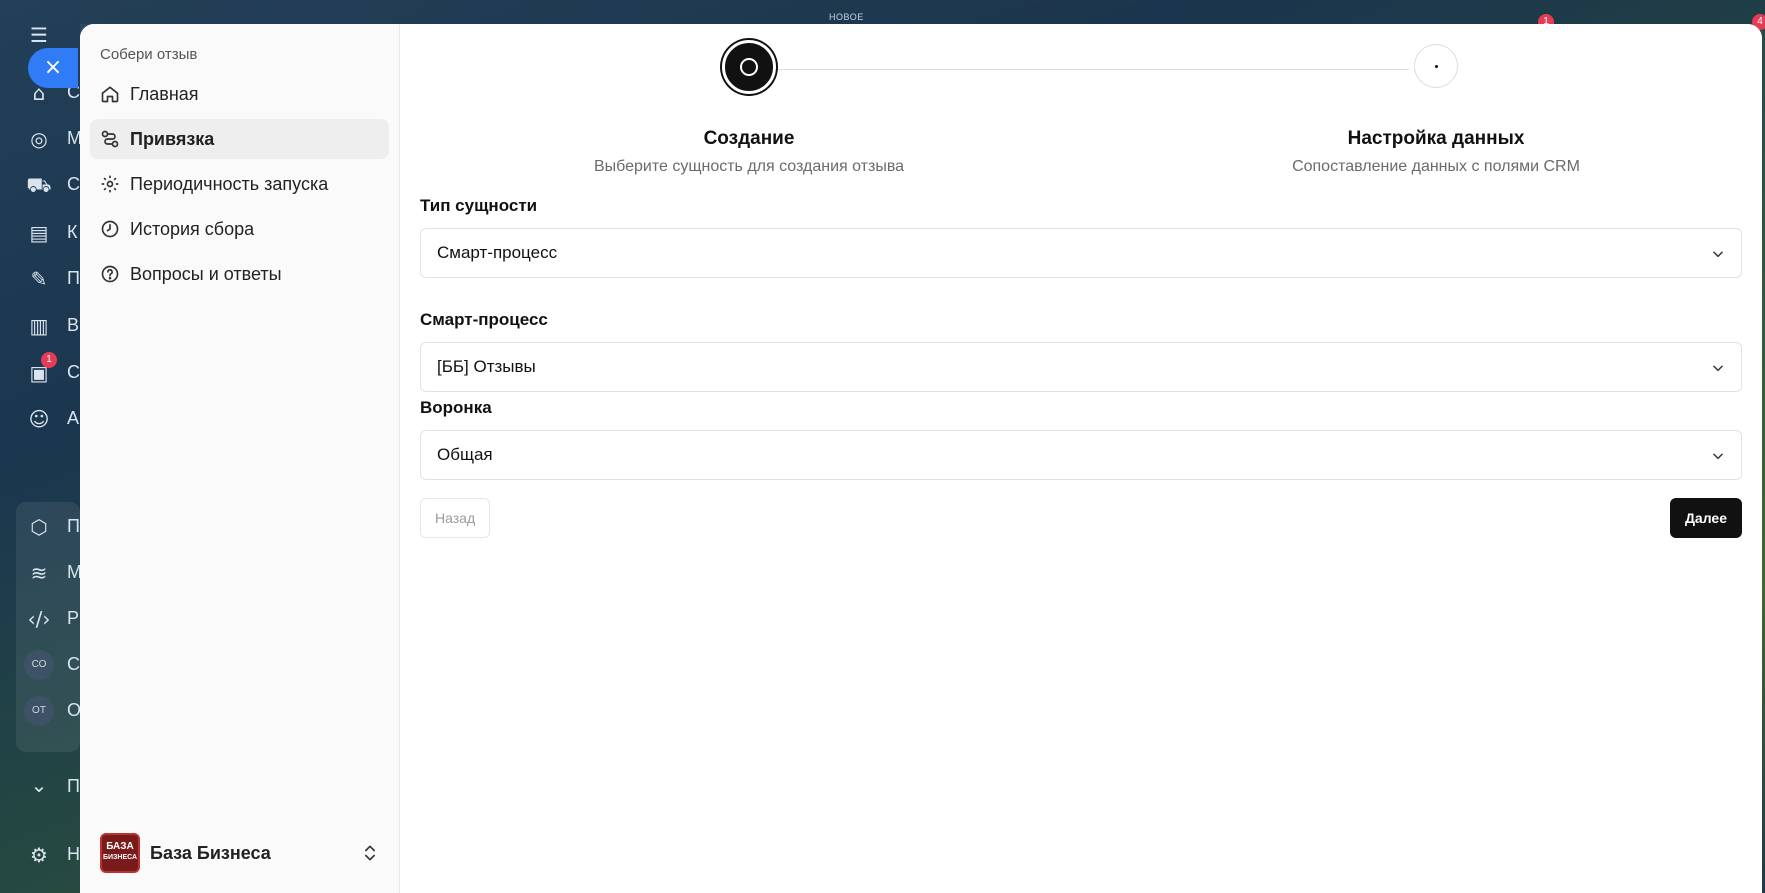 Image resolution: width=1765 pixels, height=893 pixels. What do you see at coordinates (846, 17) in the screenshot?
I see `background-new-label: НОВОЕ` at bounding box center [846, 17].